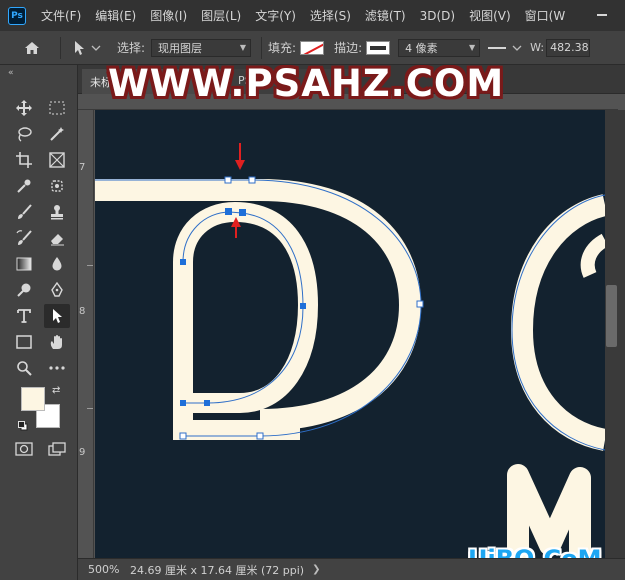 This screenshot has width=625, height=580. Describe the element at coordinates (545, 15) in the screenshot. I see `menu-window: 窗口(W` at that location.